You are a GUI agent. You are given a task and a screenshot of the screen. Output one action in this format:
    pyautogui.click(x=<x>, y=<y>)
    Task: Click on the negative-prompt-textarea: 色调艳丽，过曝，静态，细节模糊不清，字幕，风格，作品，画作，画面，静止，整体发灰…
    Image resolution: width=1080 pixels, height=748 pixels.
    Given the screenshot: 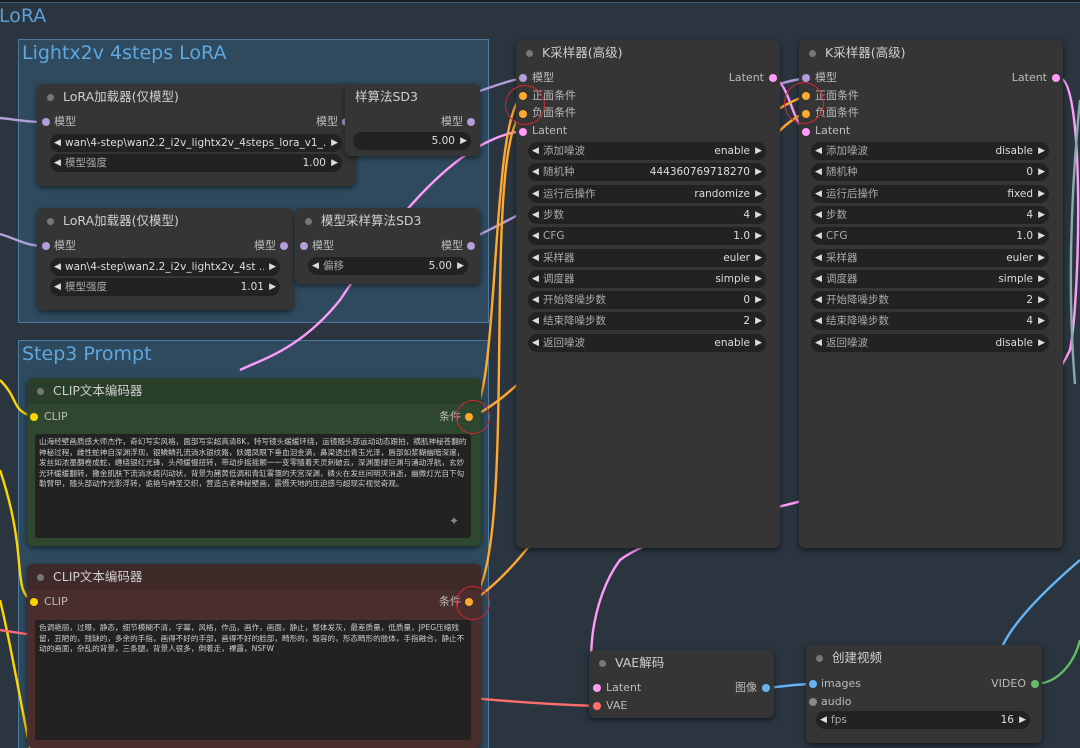 What is the action you would take?
    pyautogui.click(x=253, y=680)
    